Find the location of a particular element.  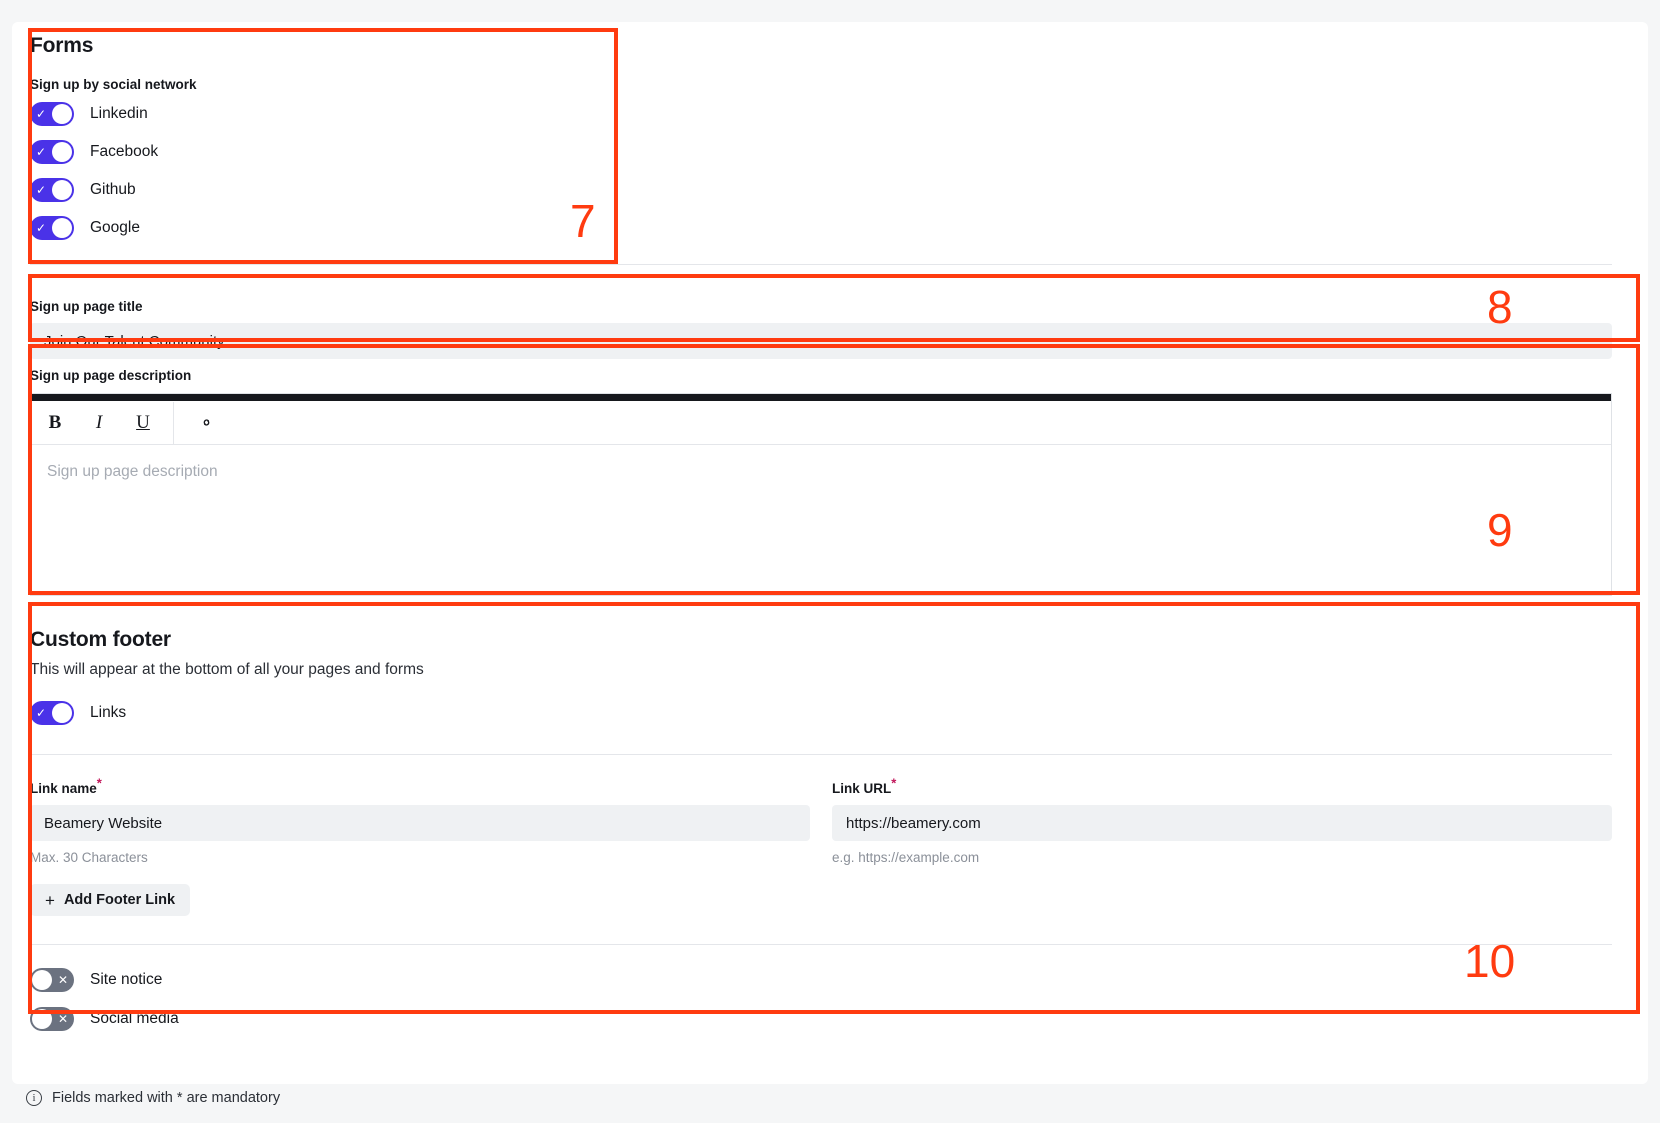

signup-title-field-group: Sign up page title is located at coordinates (821, 329).